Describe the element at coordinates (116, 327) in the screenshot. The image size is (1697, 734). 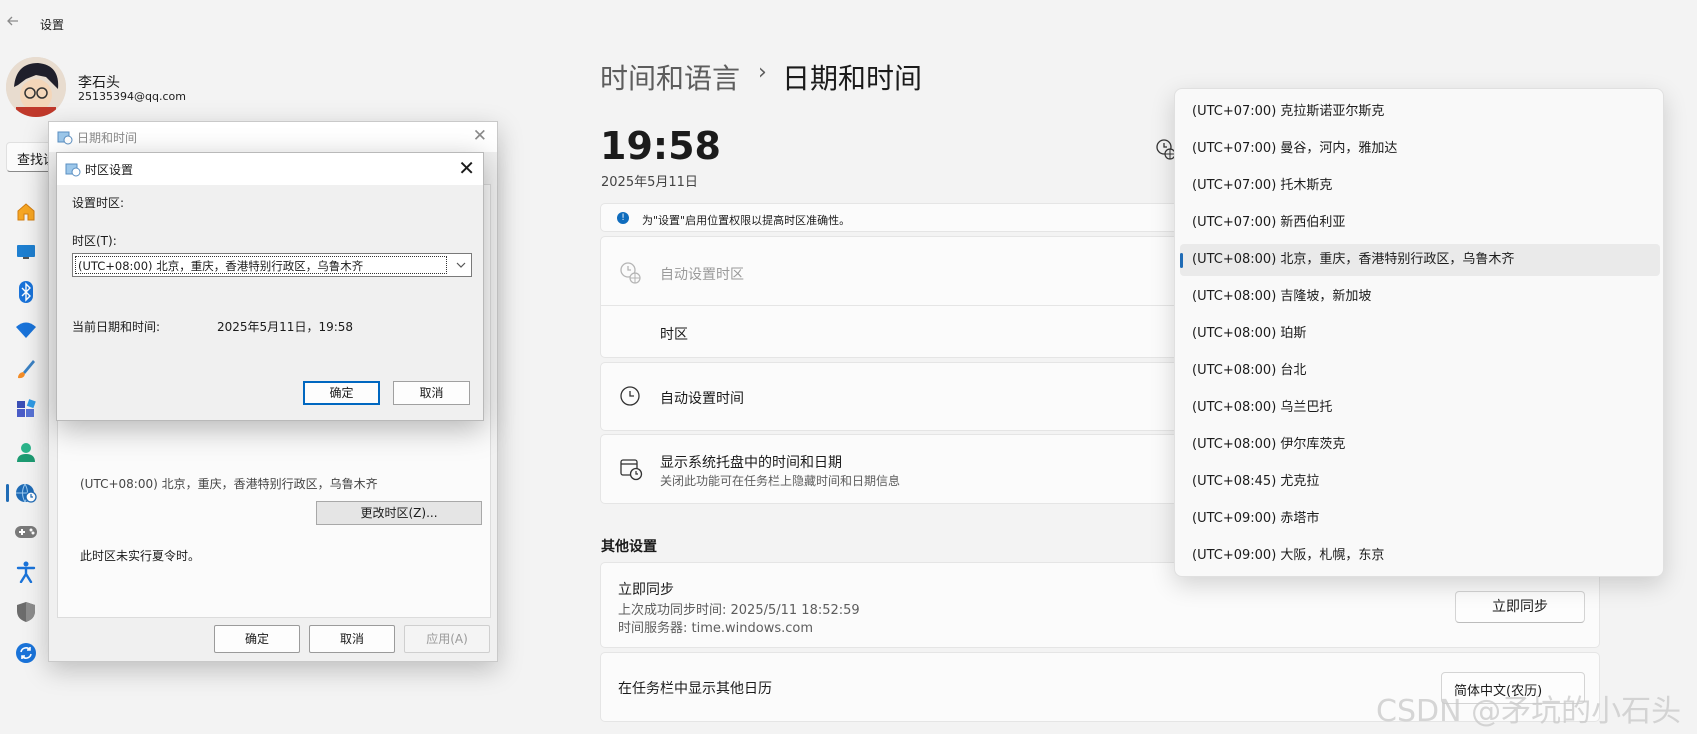
I see `current-datetime-label: 当前日期和时间:` at that location.